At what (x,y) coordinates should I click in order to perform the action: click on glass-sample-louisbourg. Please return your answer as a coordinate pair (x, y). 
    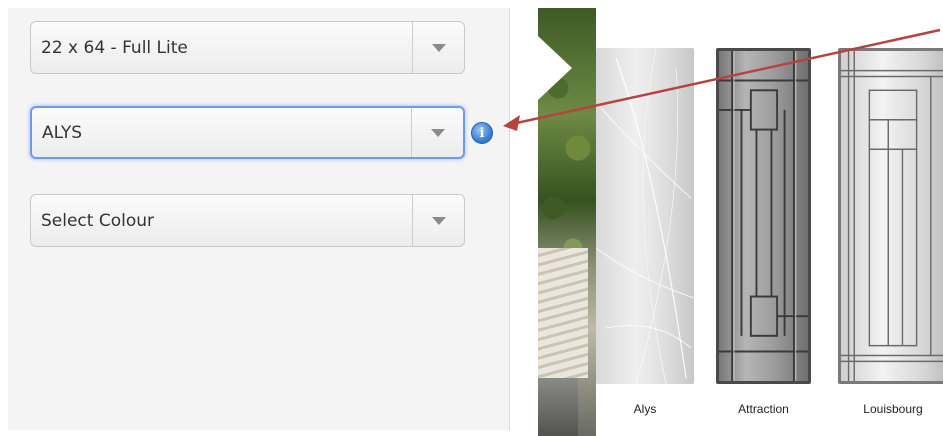
    Looking at the image, I should click on (890, 216).